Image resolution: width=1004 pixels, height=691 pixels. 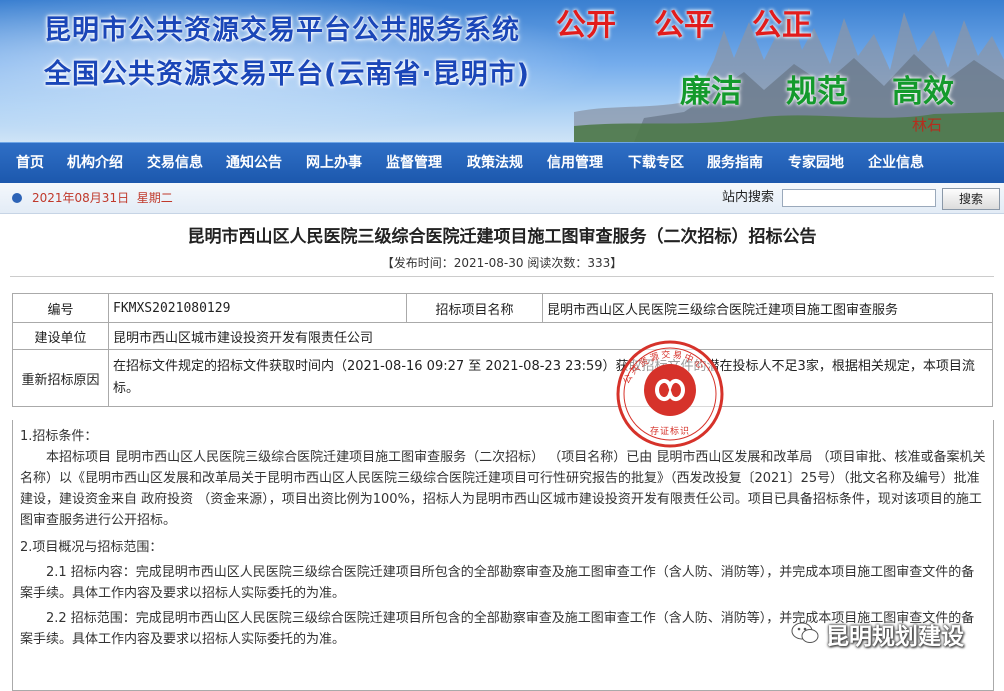 What do you see at coordinates (656, 163) in the screenshot?
I see `nav-downloads: 下载专区` at bounding box center [656, 163].